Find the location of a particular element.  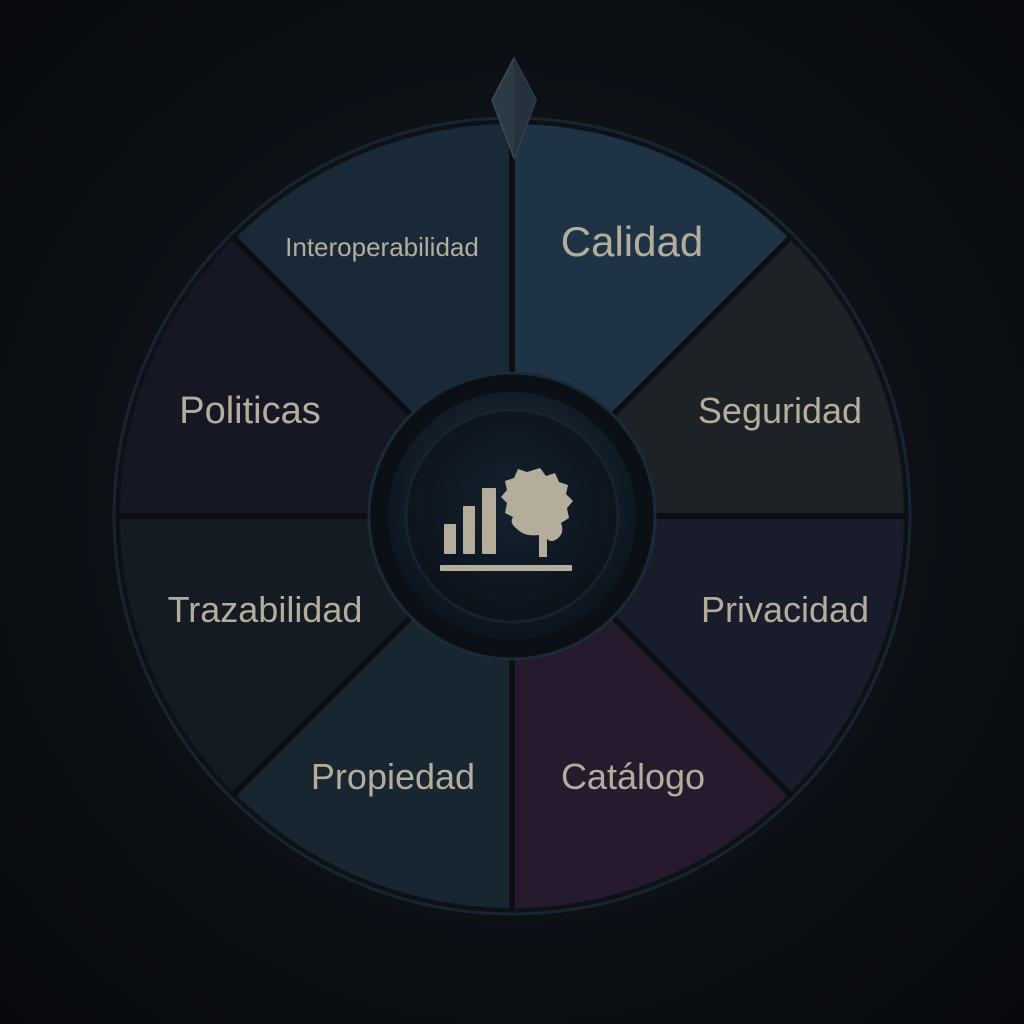

segment-label-catalogo: Catálogo is located at coordinates (633, 776).